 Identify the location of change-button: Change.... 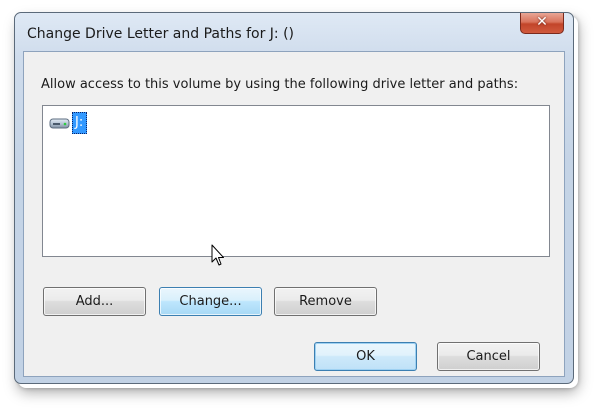
(210, 301).